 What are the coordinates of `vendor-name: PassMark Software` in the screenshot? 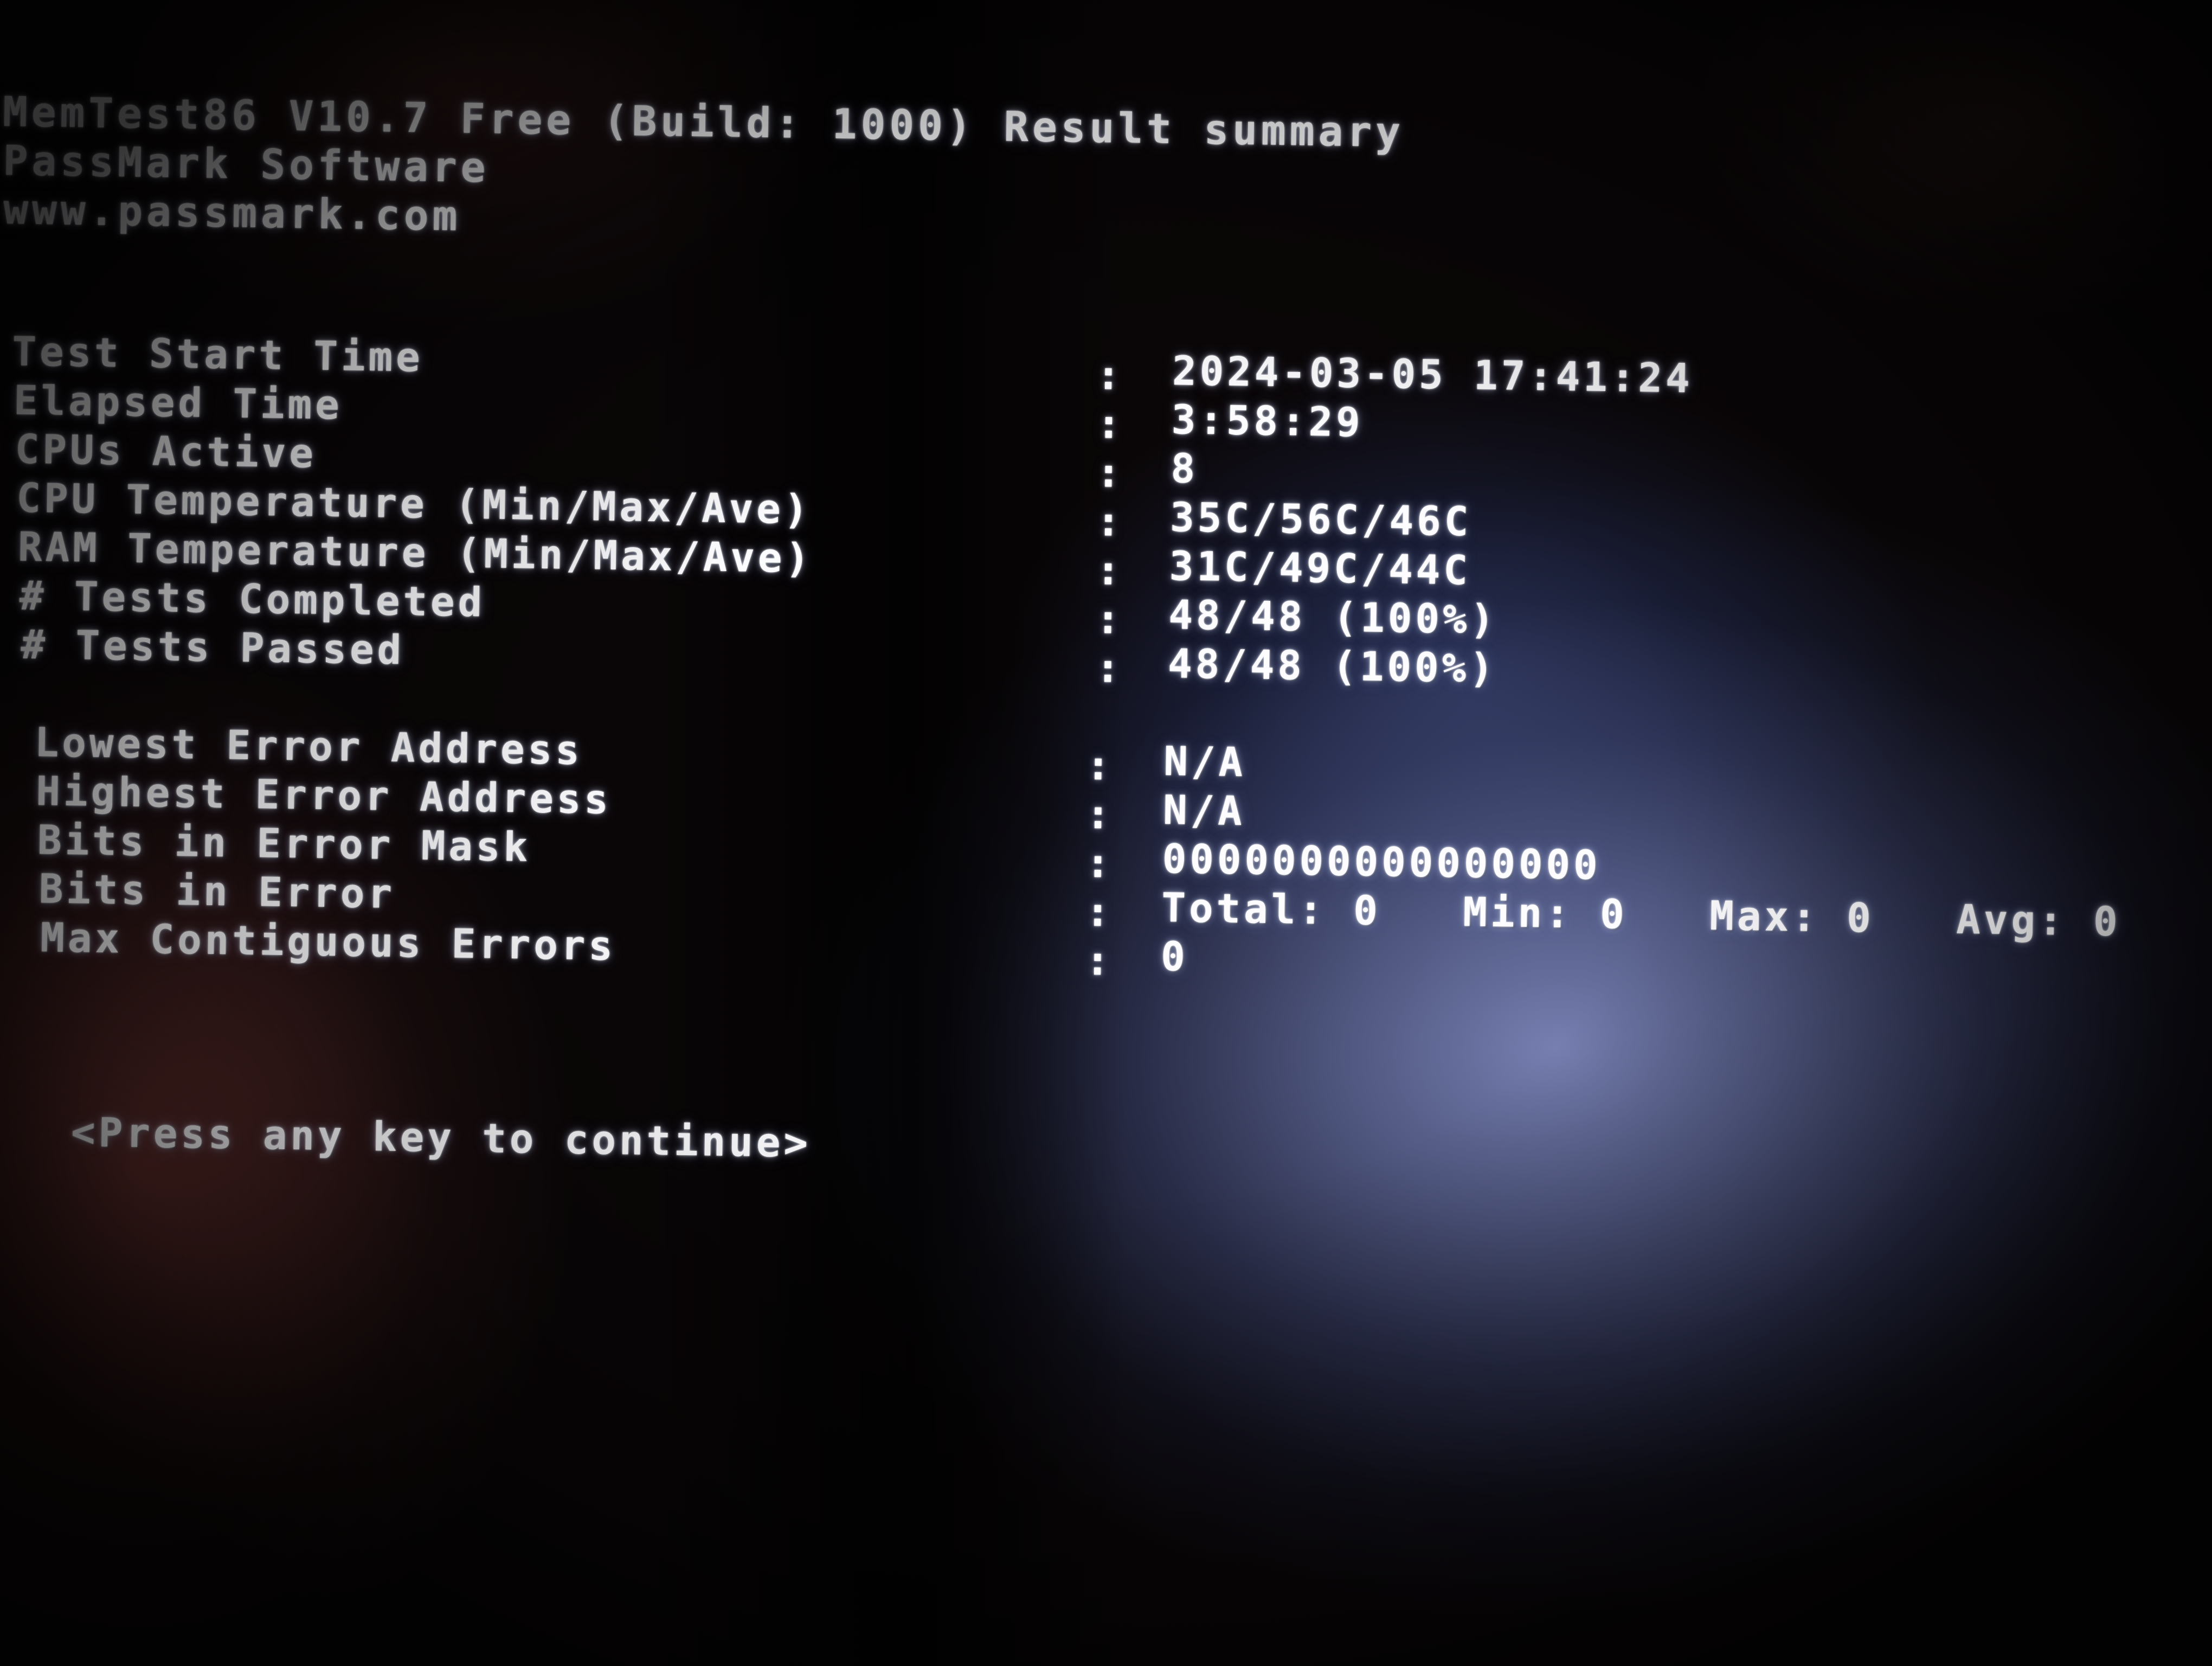 It's located at (246, 164).